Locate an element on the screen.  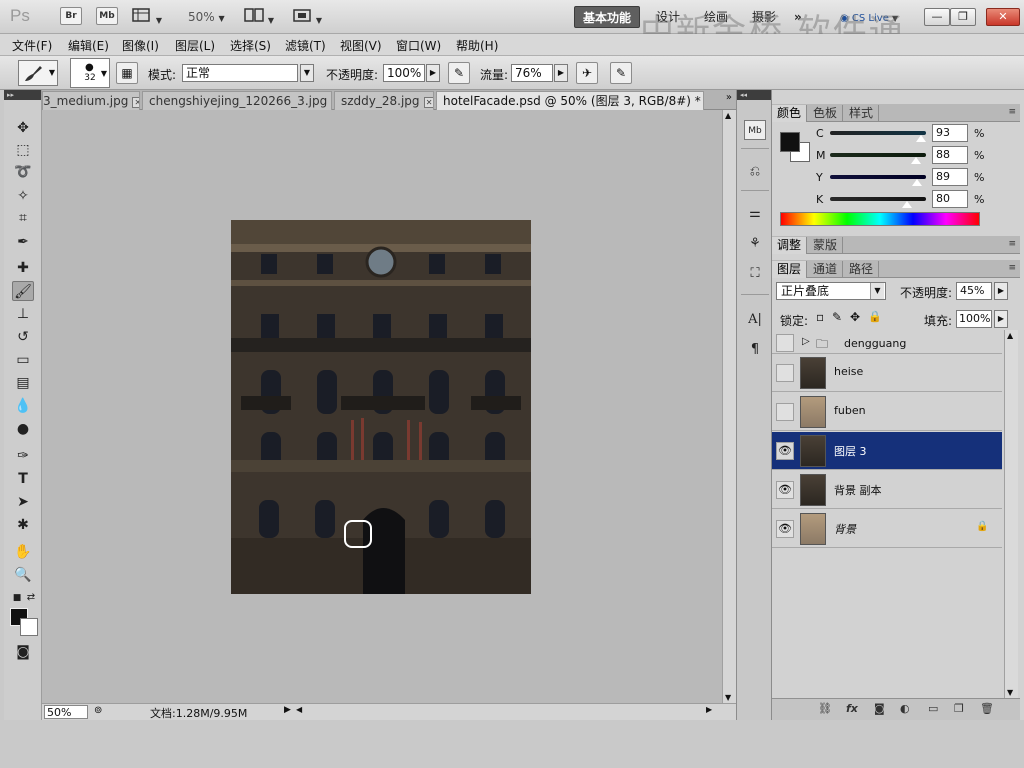
status-options-icon: ⊚ is located at coordinates (98, 710).